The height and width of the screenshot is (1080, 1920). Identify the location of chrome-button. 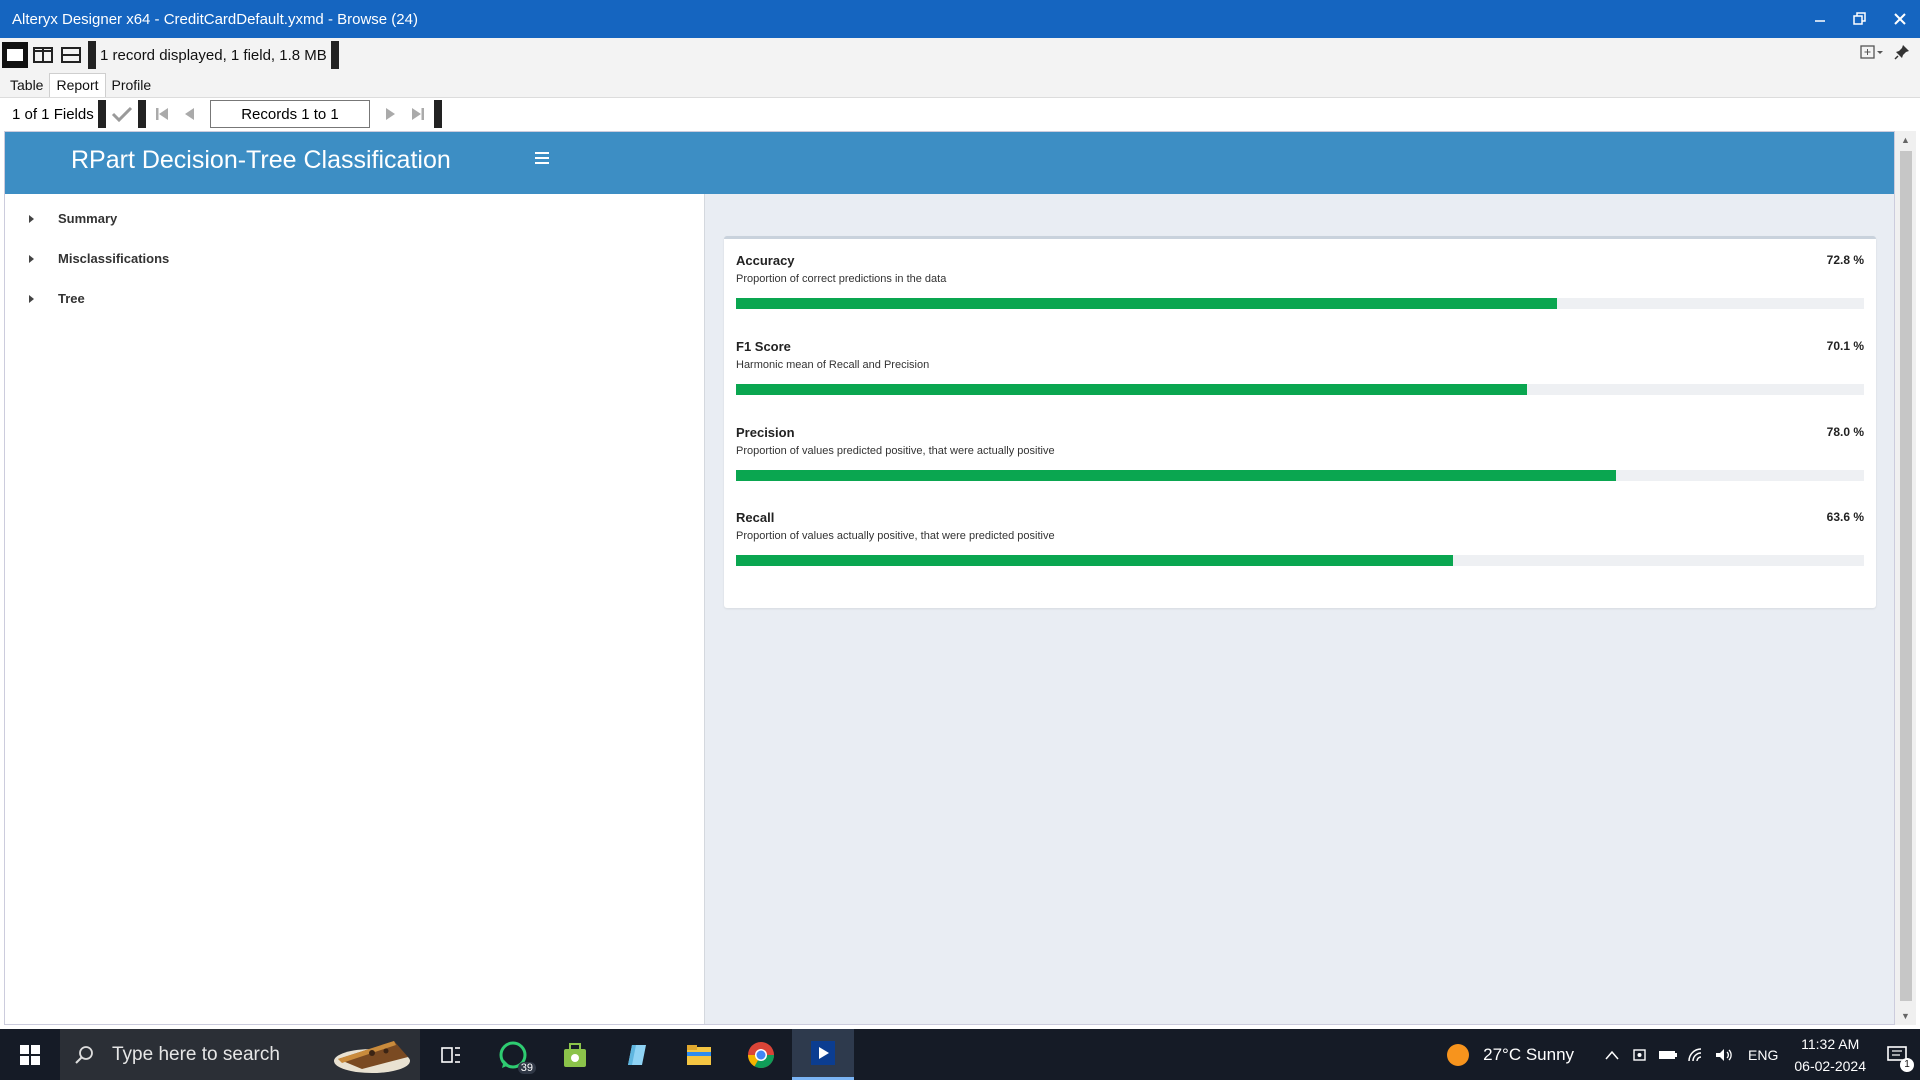
(761, 1054).